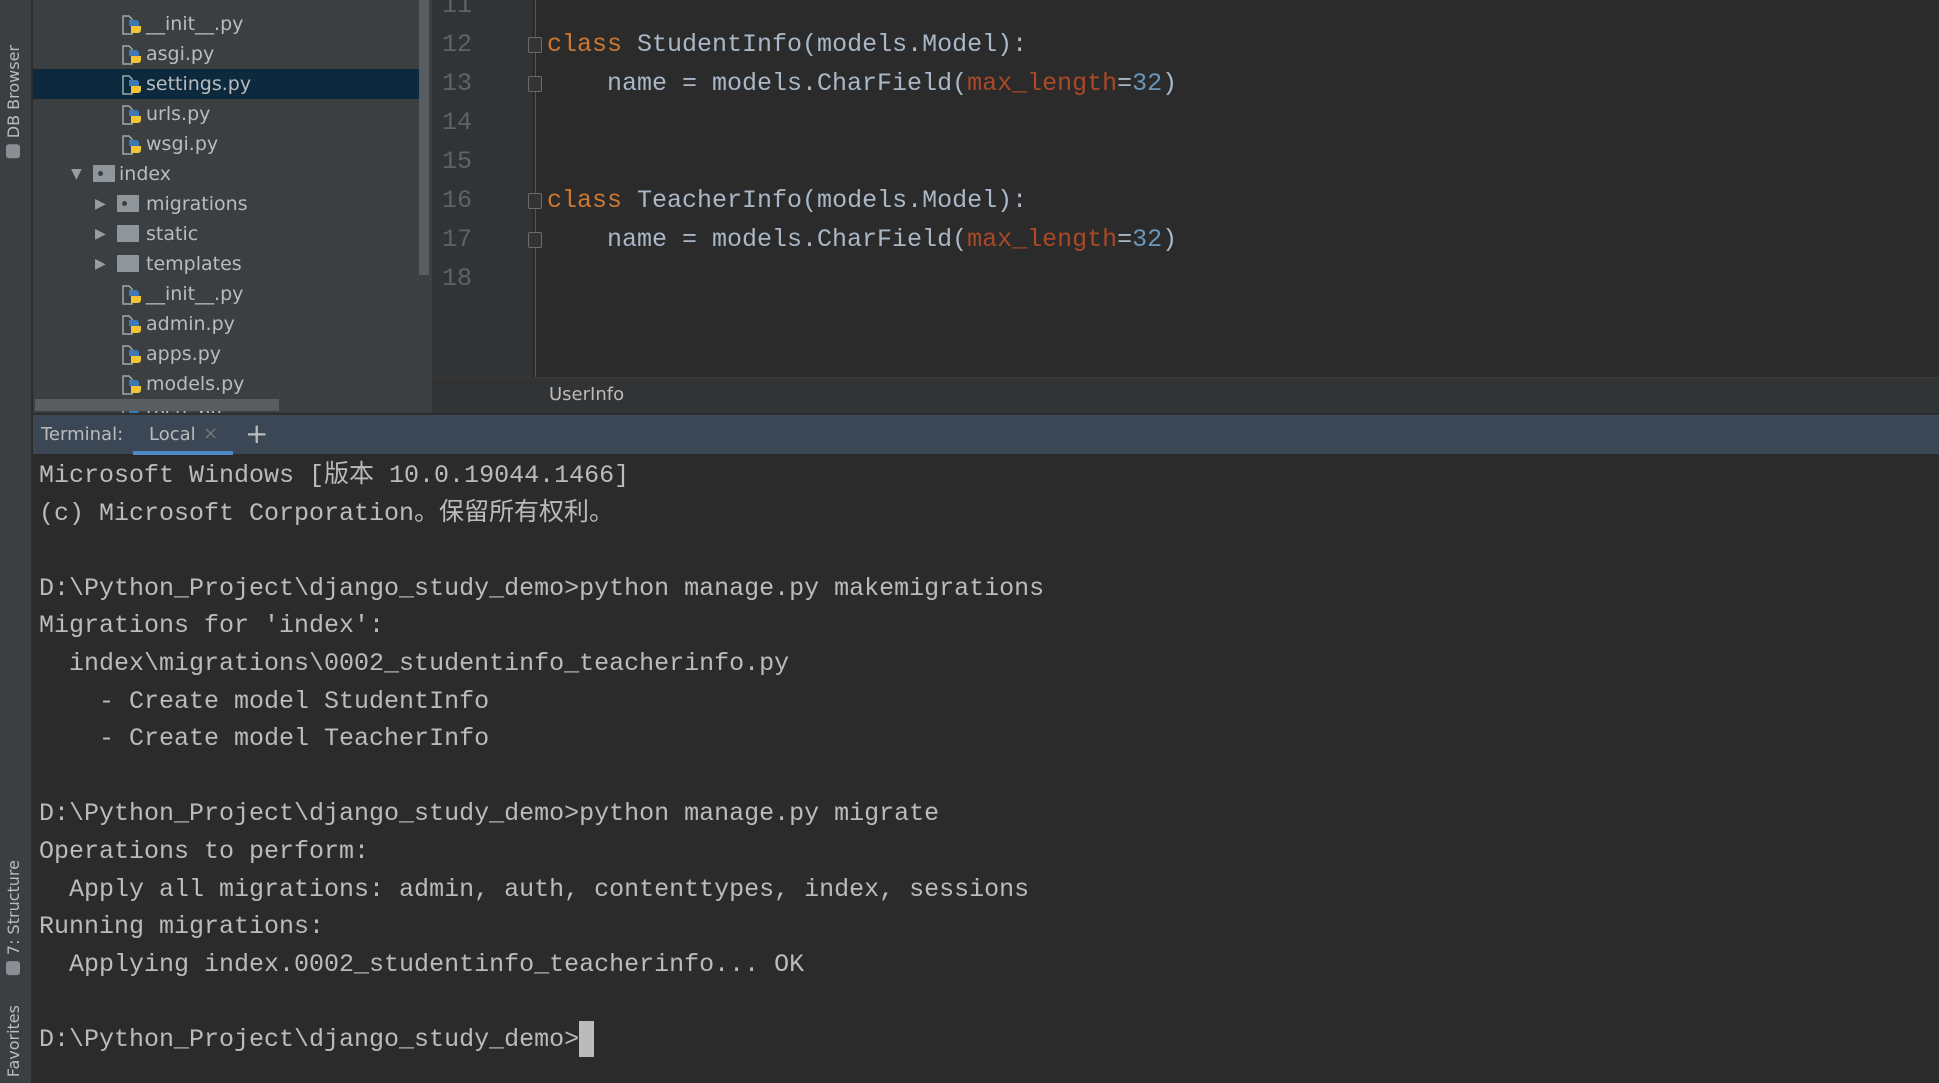  I want to click on tree-item-label: wsgi.py, so click(182, 143).